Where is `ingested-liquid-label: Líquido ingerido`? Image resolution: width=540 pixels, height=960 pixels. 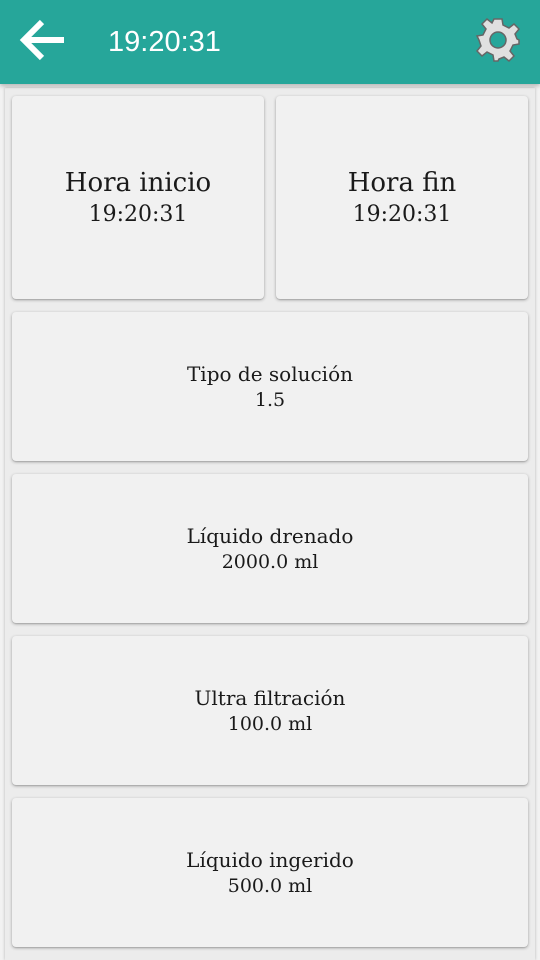 ingested-liquid-label: Líquido ingerido is located at coordinates (270, 859).